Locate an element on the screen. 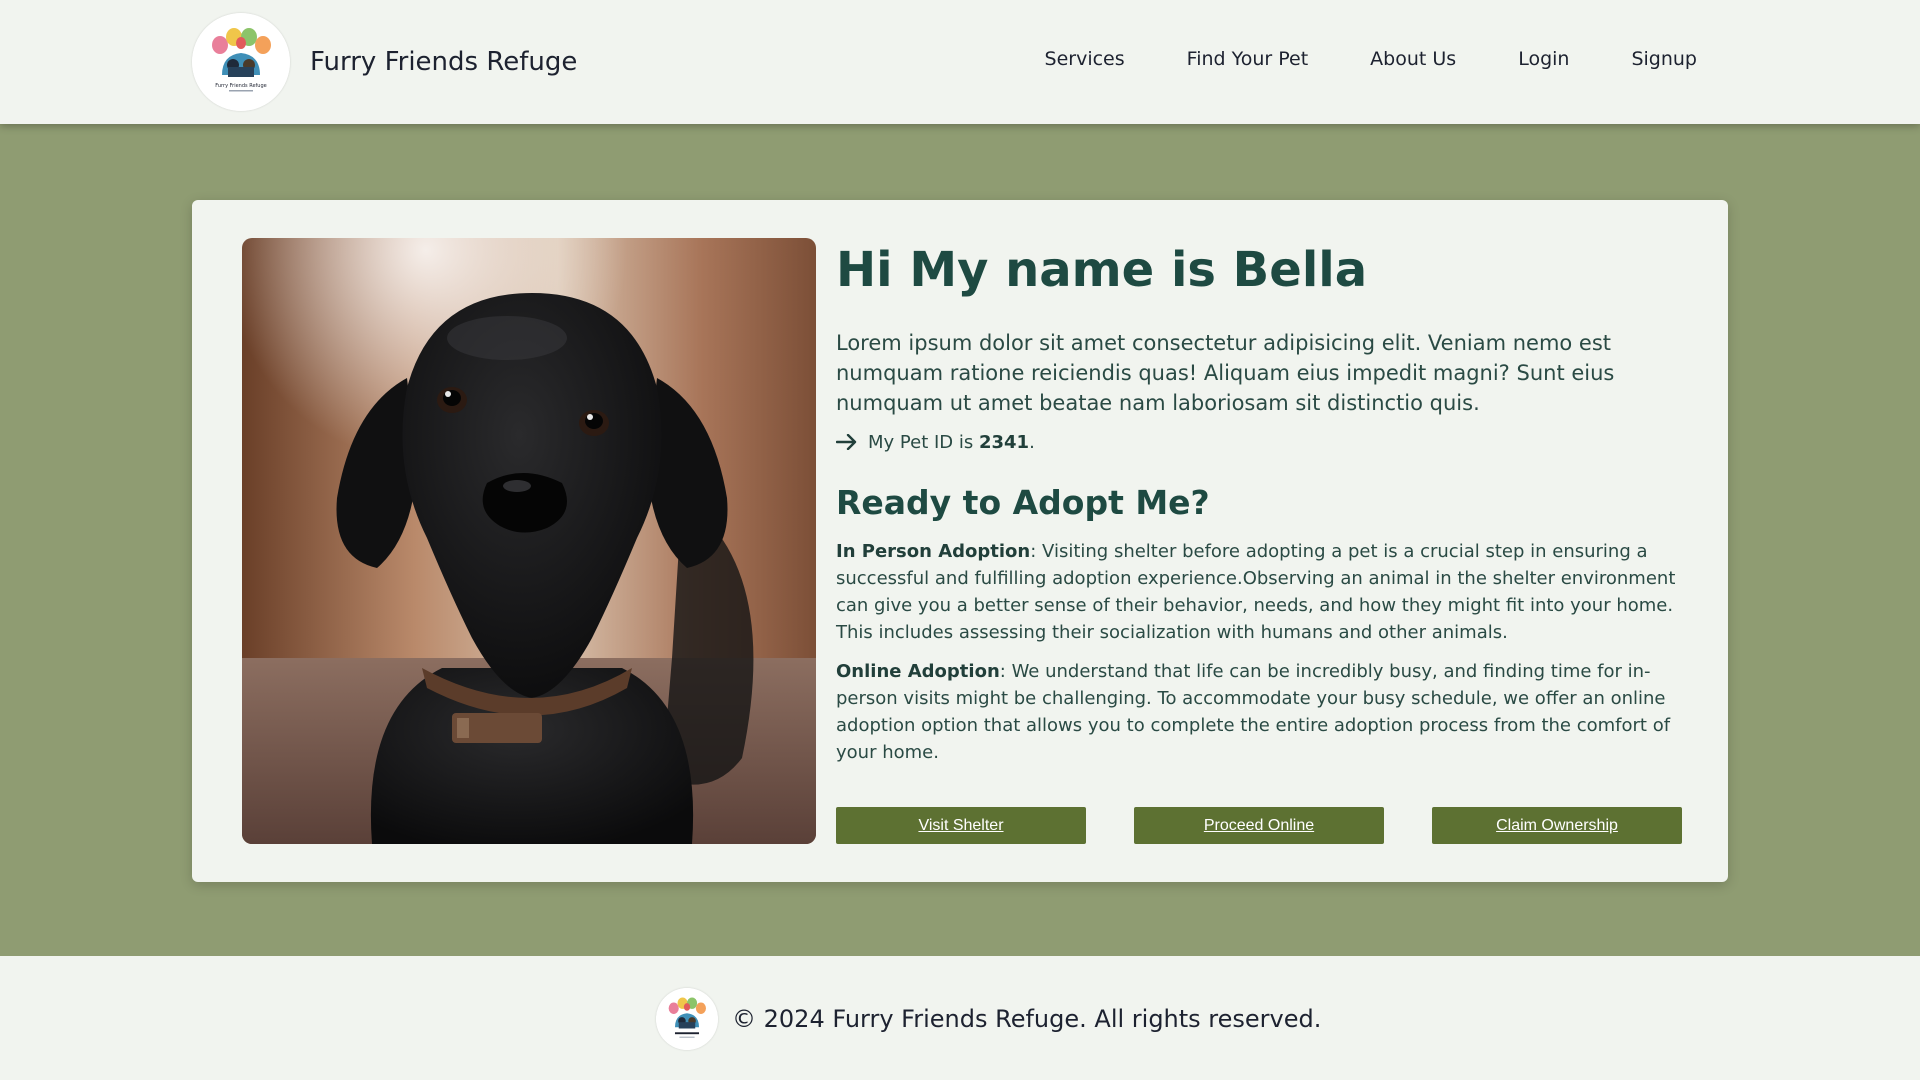 The height and width of the screenshot is (1080, 1920). pet-id-value: 2341 is located at coordinates (1004, 442).